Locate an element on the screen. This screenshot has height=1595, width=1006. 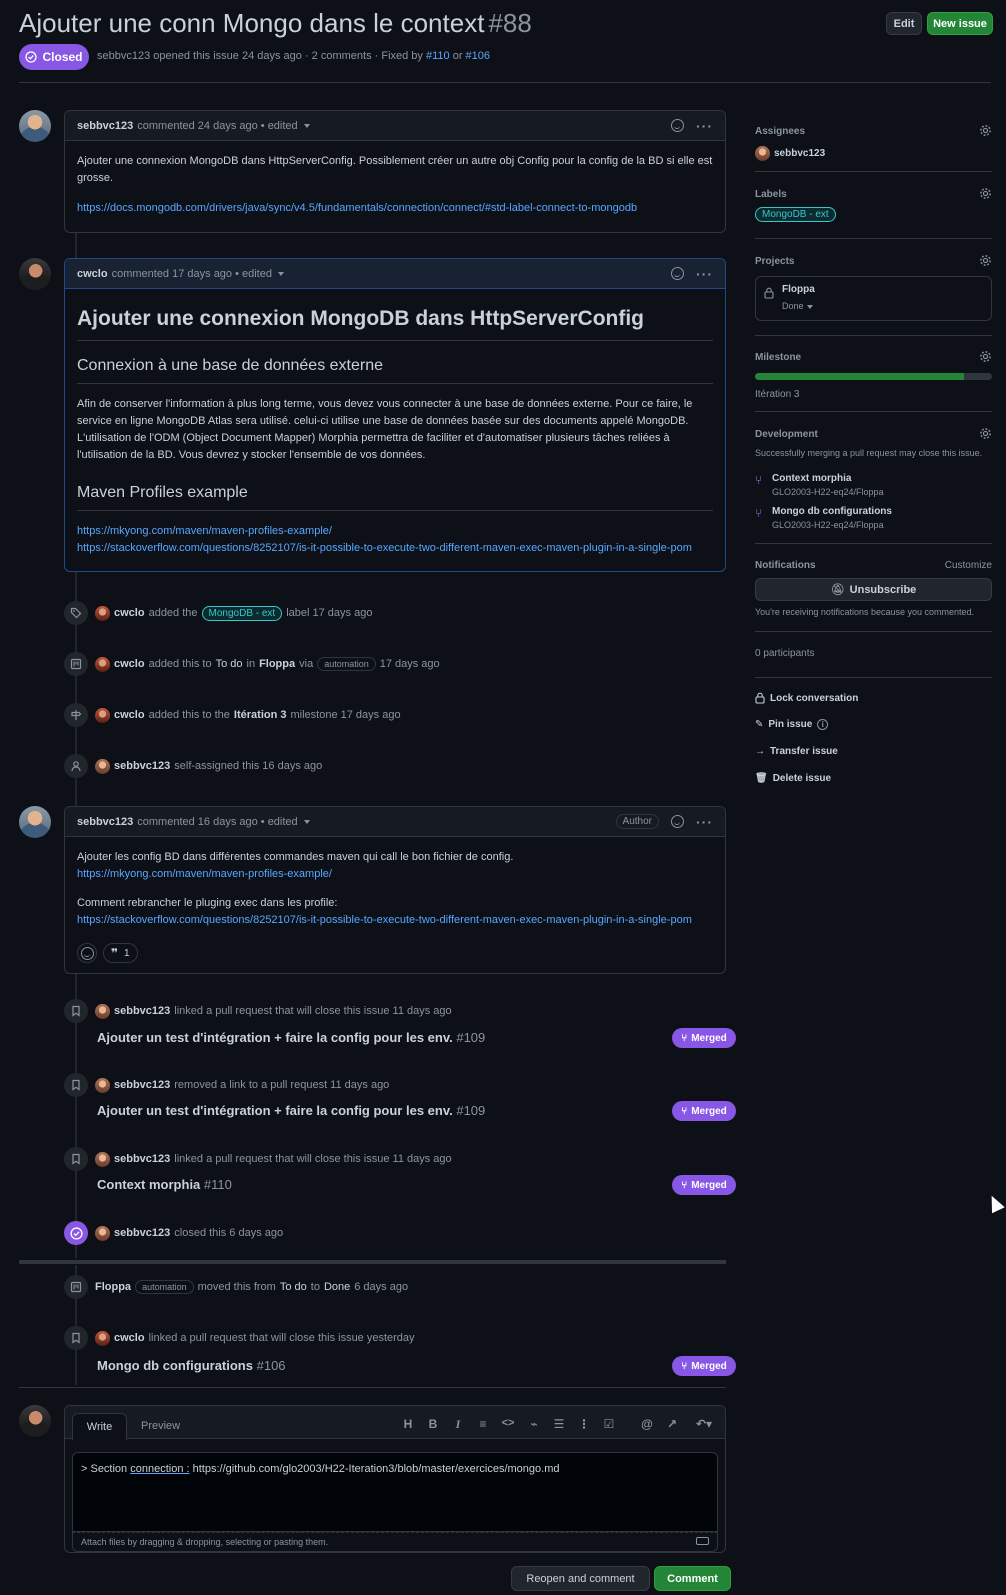
pin-issue-action: ✎ Pin issue i is located at coordinates (792, 724).